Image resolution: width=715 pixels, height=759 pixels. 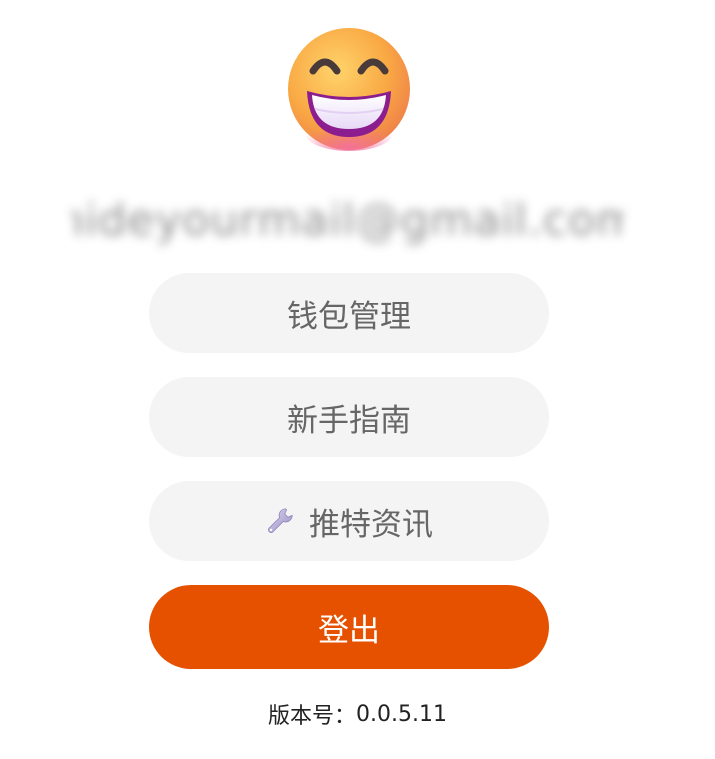 I want to click on twitter-news-label: 推特资讯, so click(x=371, y=524).